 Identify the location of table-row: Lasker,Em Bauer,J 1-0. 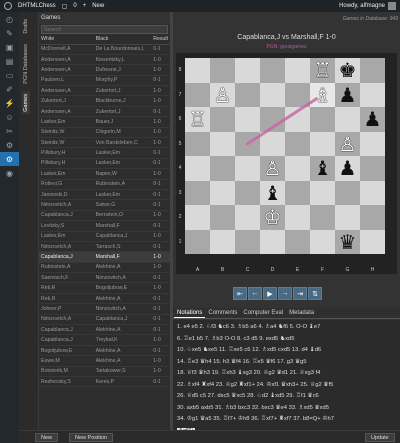
(104, 122).